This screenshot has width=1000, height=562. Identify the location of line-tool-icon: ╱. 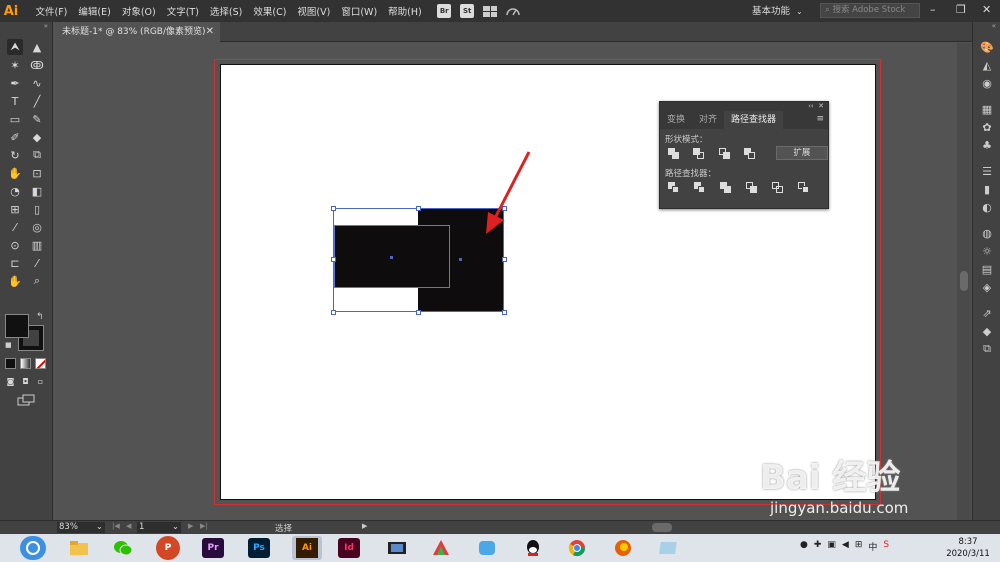
(37, 101).